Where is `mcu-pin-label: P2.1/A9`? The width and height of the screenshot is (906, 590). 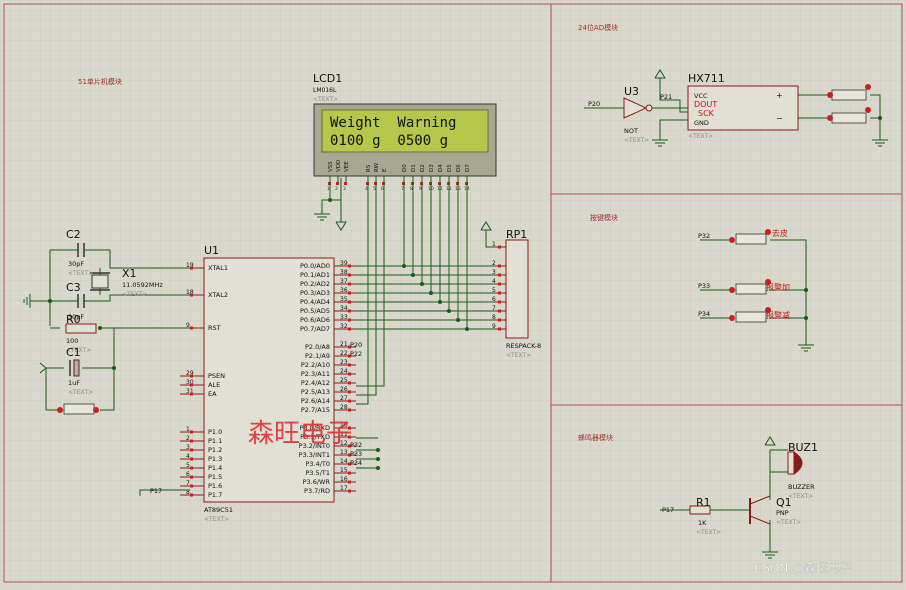 mcu-pin-label: P2.1/A9 is located at coordinates (317, 356).